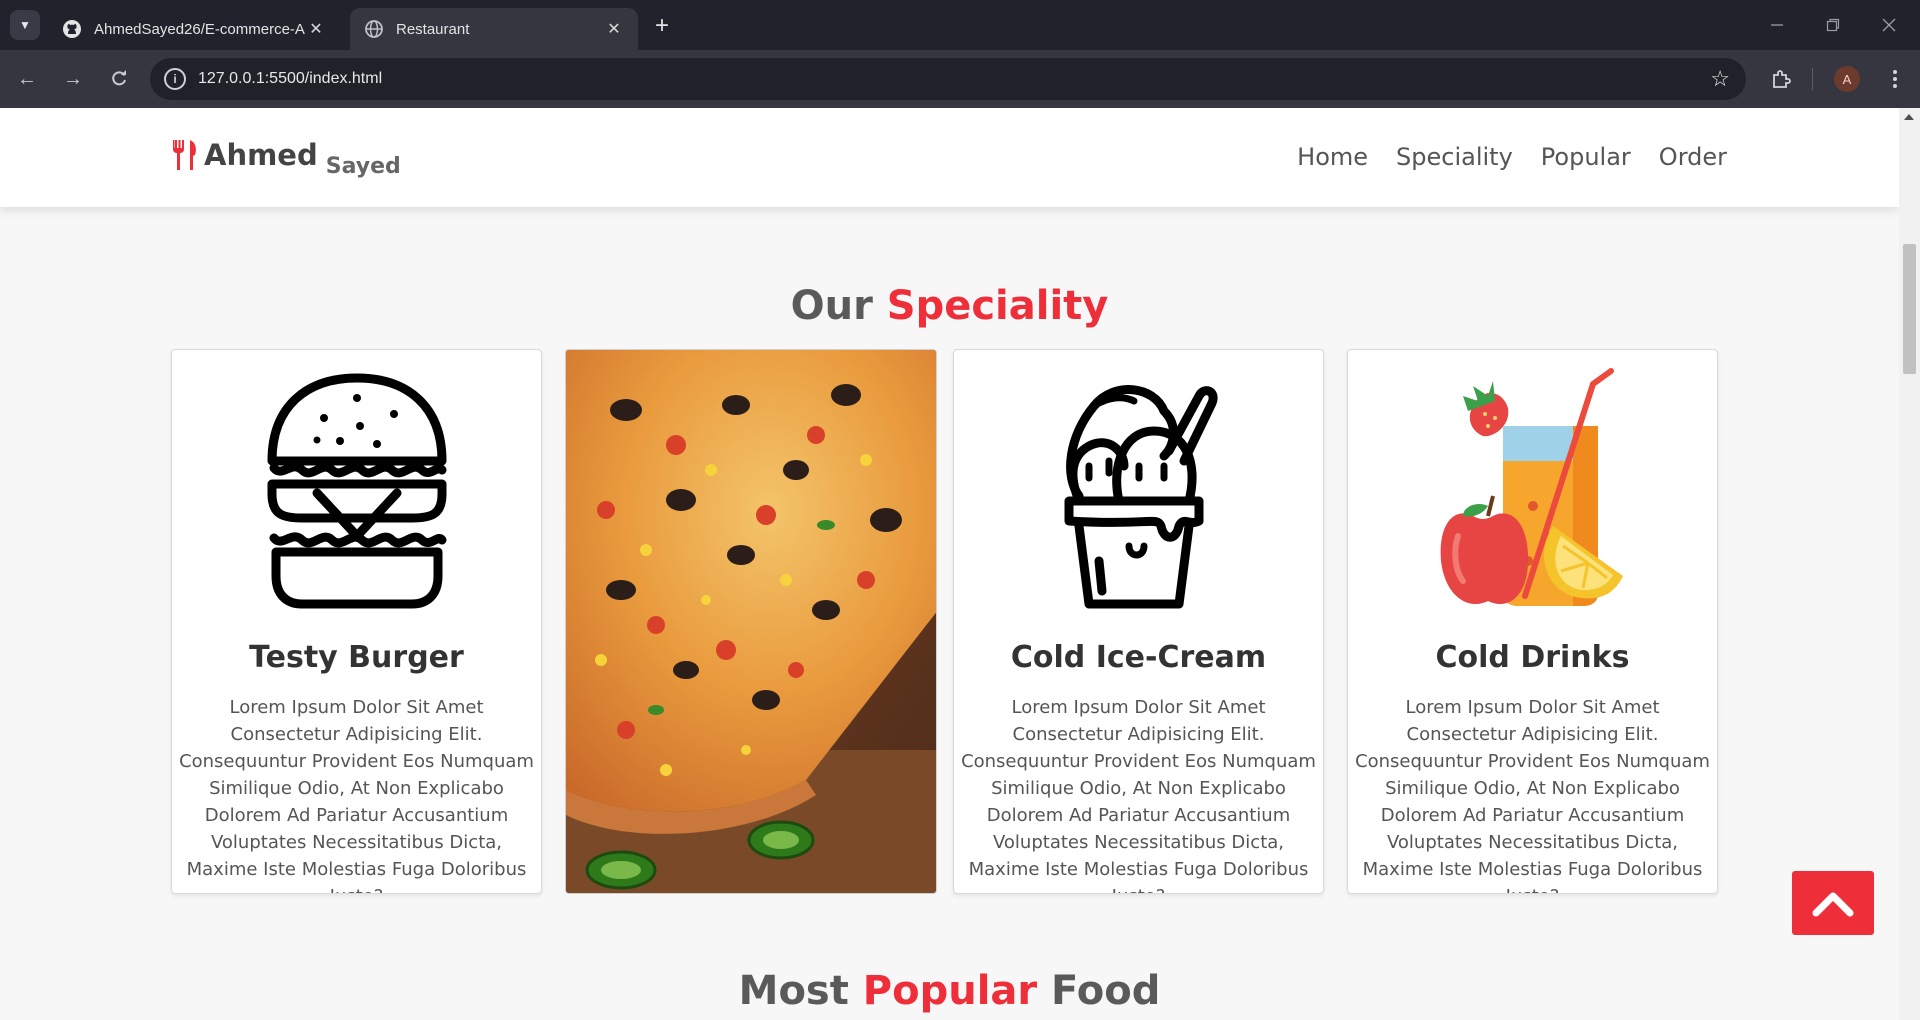 Image resolution: width=1920 pixels, height=1020 pixels. Describe the element at coordinates (356, 491) in the screenshot. I see `burger-icon` at that location.